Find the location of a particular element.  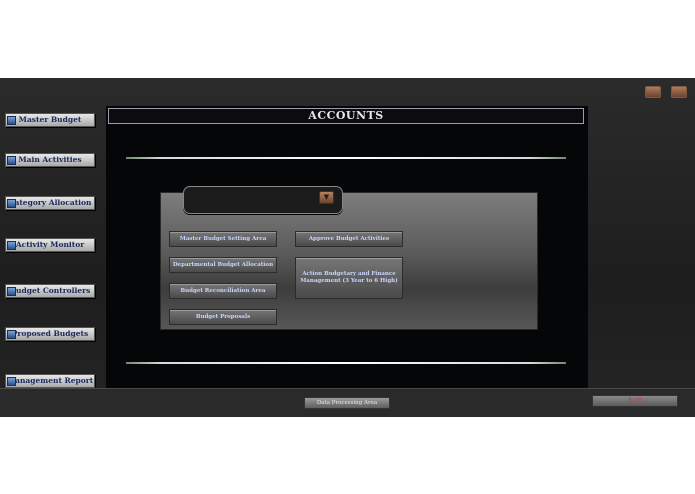

sidebar-item-category-allocation: Category Allocation is located at coordinates (50, 203).